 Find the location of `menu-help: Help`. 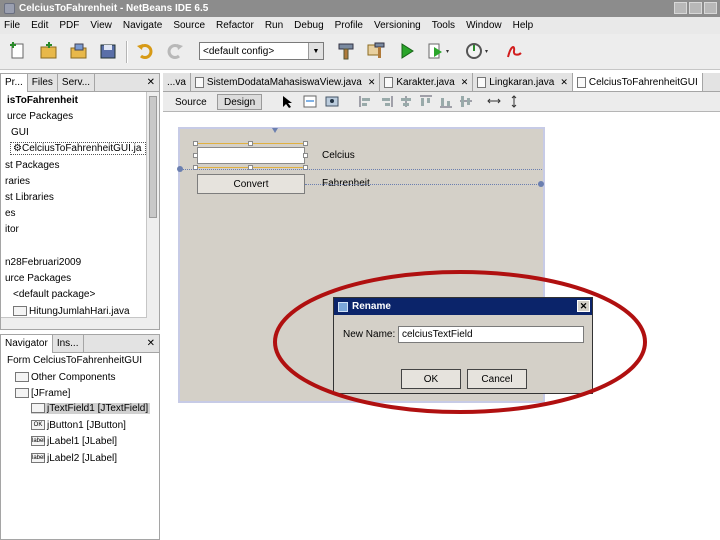

menu-help: Help is located at coordinates (523, 25).